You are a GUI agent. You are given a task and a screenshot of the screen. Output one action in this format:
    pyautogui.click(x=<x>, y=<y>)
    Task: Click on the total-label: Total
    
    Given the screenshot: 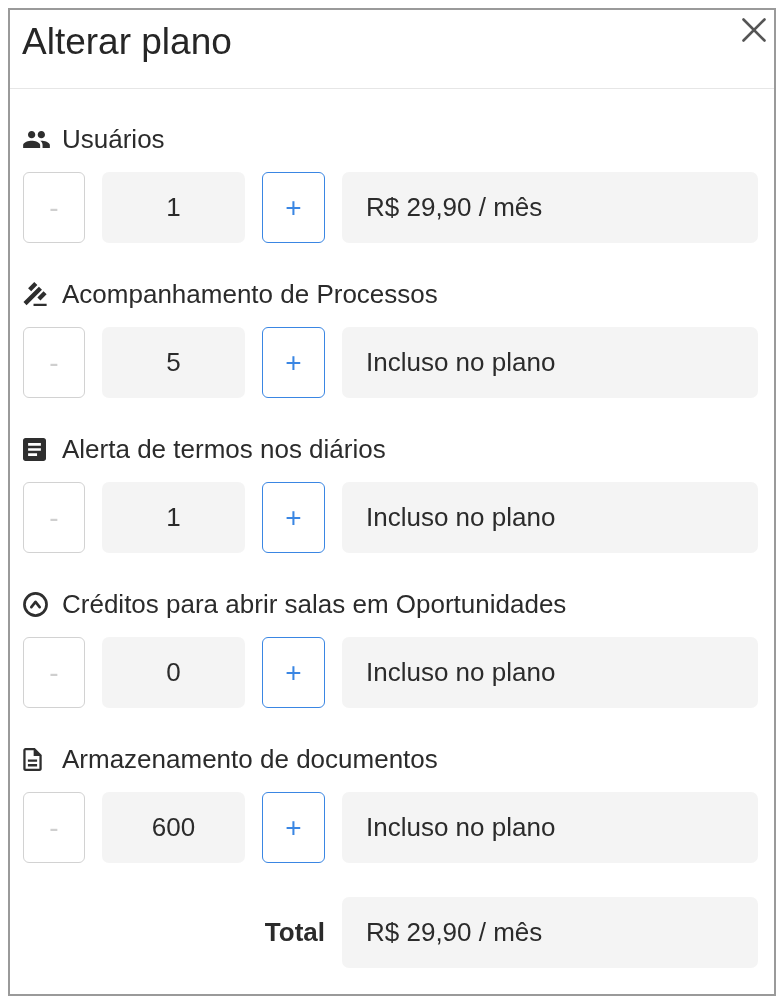 What is the action you would take?
    pyautogui.click(x=294, y=932)
    